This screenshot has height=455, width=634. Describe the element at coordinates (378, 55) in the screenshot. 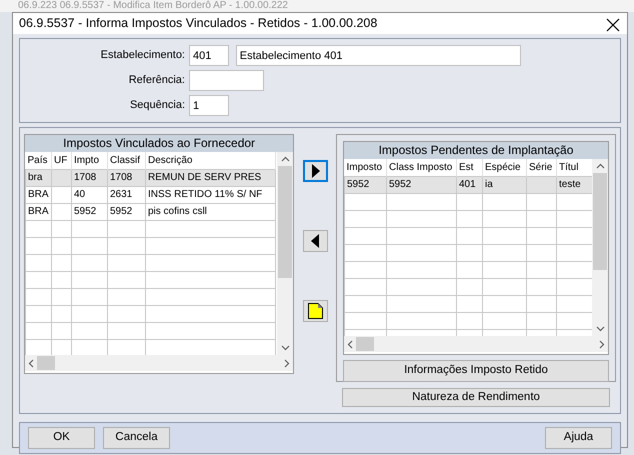

I see `input-field: Estabelecimento 401` at that location.